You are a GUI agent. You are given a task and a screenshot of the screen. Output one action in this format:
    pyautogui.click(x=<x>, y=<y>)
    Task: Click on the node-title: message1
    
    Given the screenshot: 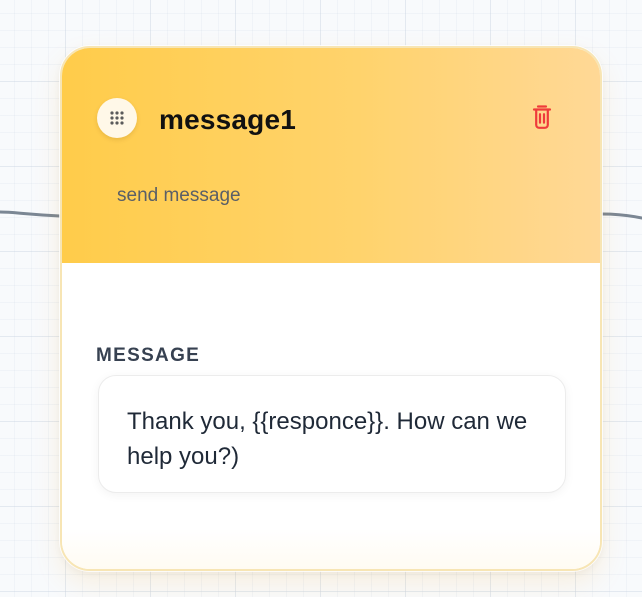 What is the action you would take?
    pyautogui.click(x=228, y=119)
    